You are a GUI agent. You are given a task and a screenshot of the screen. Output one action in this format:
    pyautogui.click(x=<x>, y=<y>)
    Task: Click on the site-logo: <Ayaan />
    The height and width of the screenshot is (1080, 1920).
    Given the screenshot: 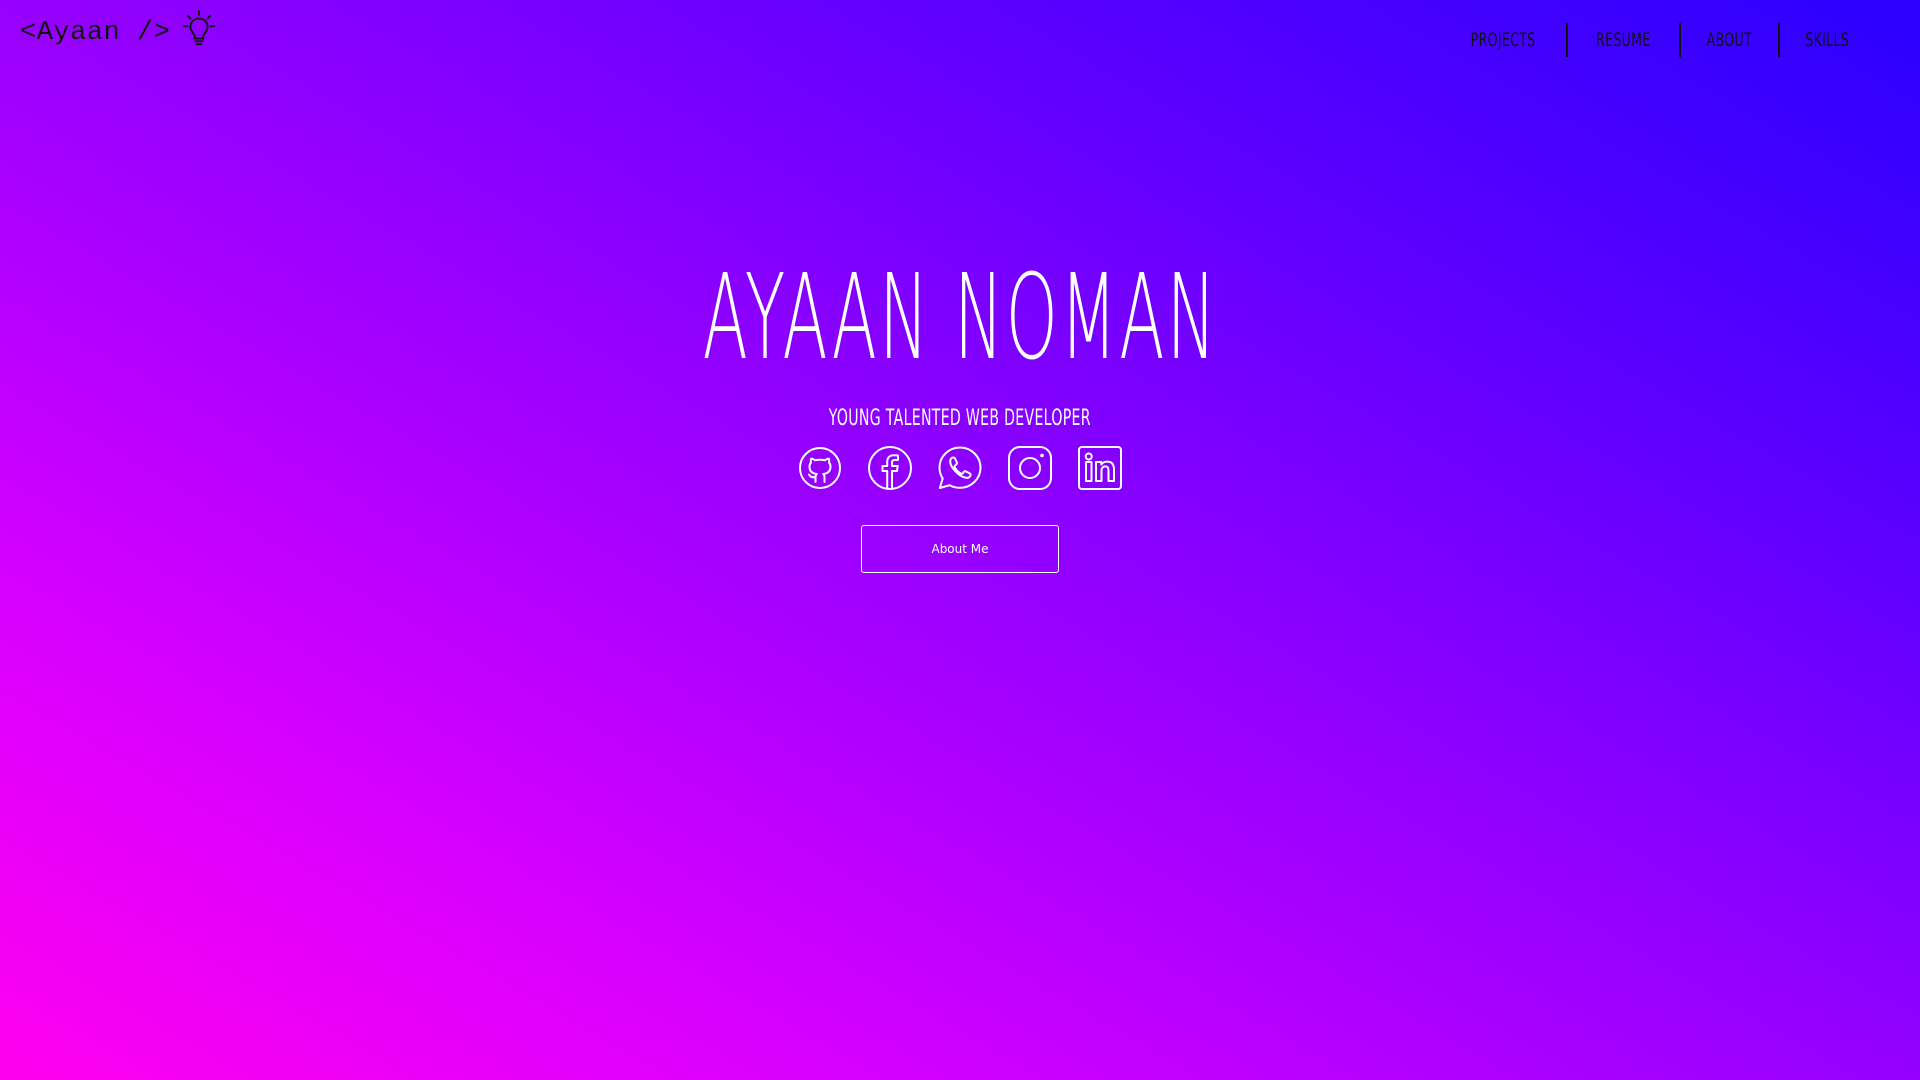 What is the action you would take?
    pyautogui.click(x=118, y=29)
    